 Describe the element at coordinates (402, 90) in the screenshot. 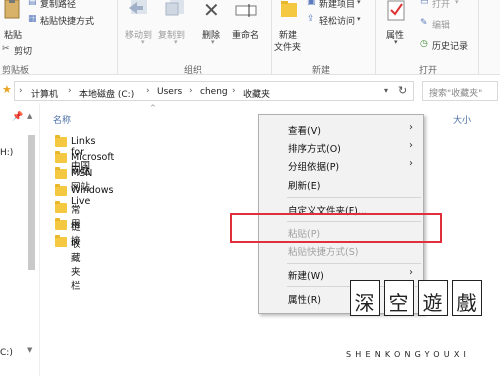

I see `refresh-icon: ↻` at that location.